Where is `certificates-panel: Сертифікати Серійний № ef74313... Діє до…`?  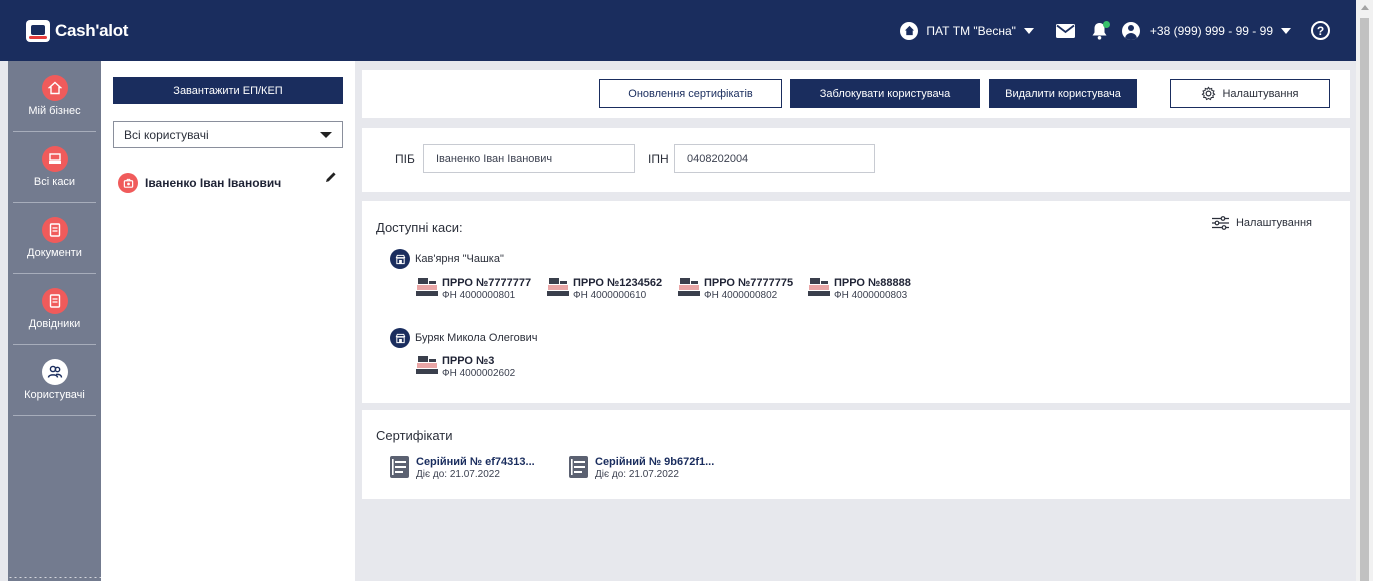
certificates-panel: Сертифікати Серійний № ef74313... Діє до… is located at coordinates (856, 454).